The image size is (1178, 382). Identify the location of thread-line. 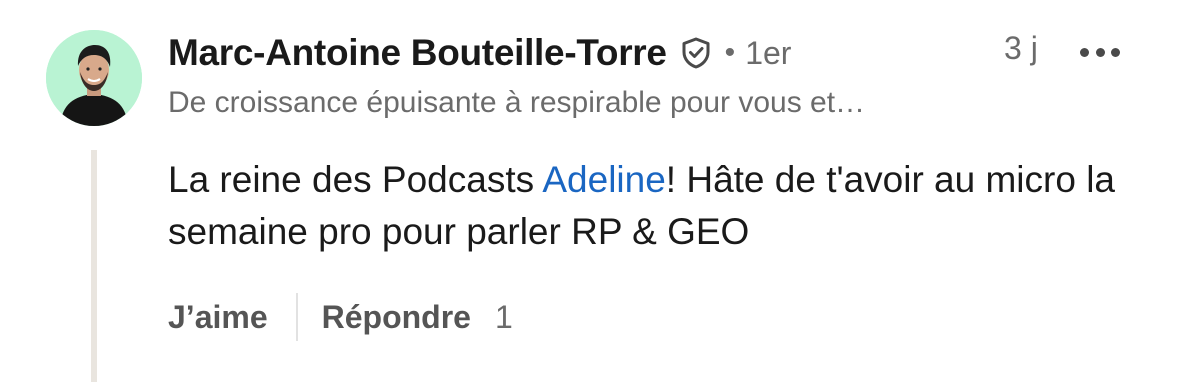
(94, 266).